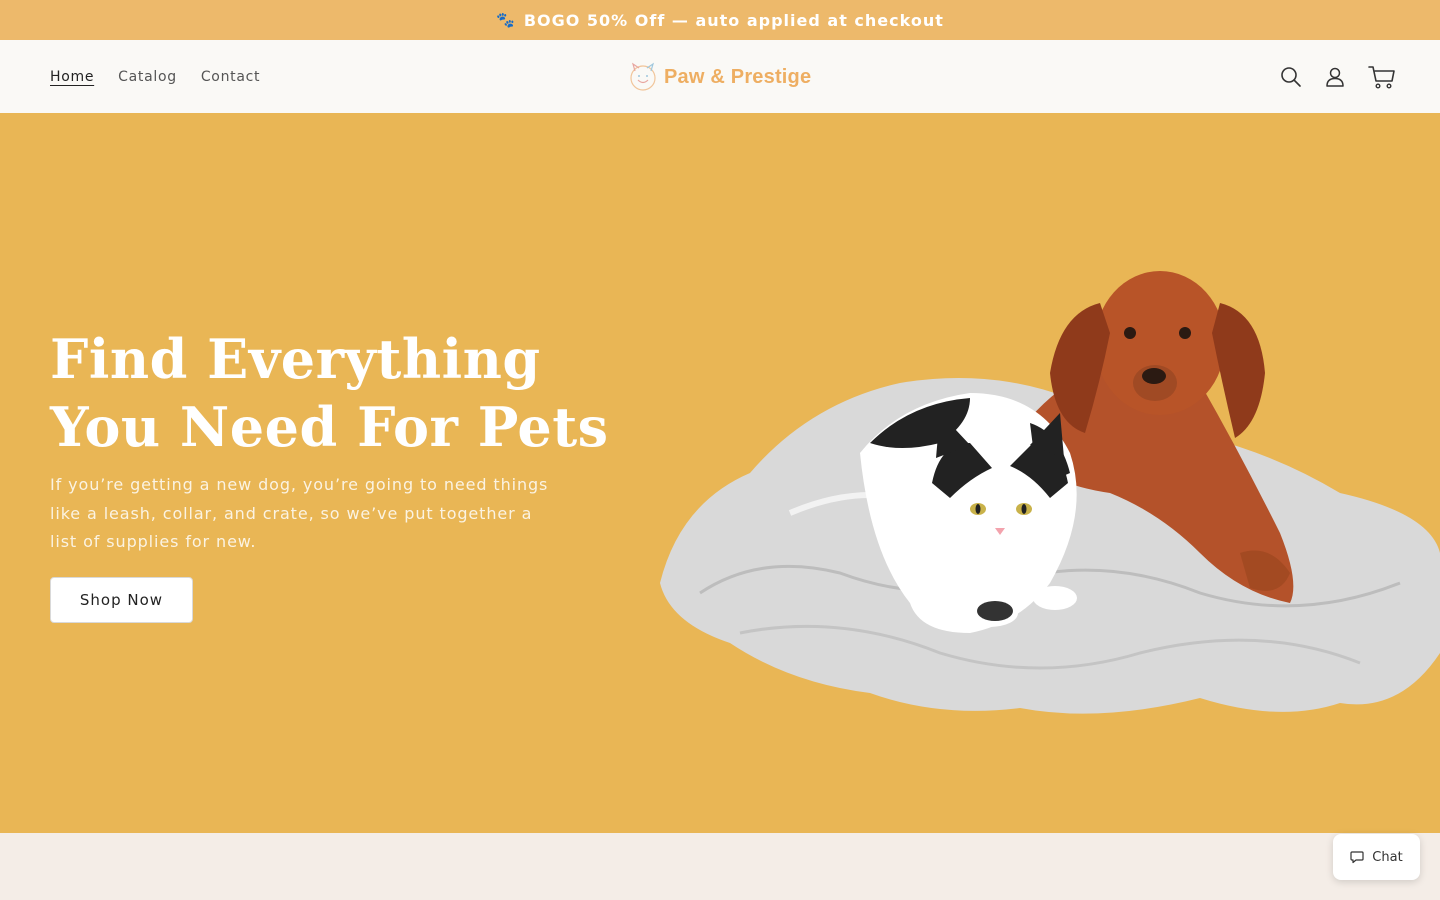  What do you see at coordinates (506, 20) in the screenshot?
I see `paw-icon: 🐾` at bounding box center [506, 20].